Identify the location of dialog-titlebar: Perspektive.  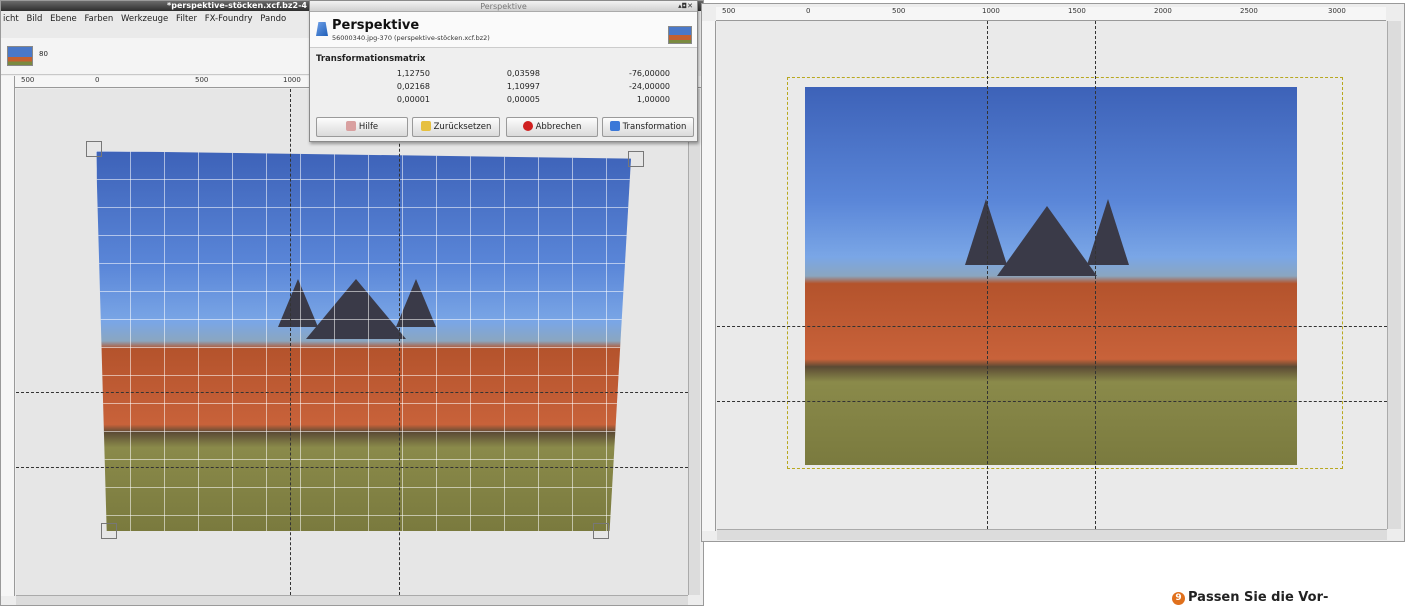
(503, 6).